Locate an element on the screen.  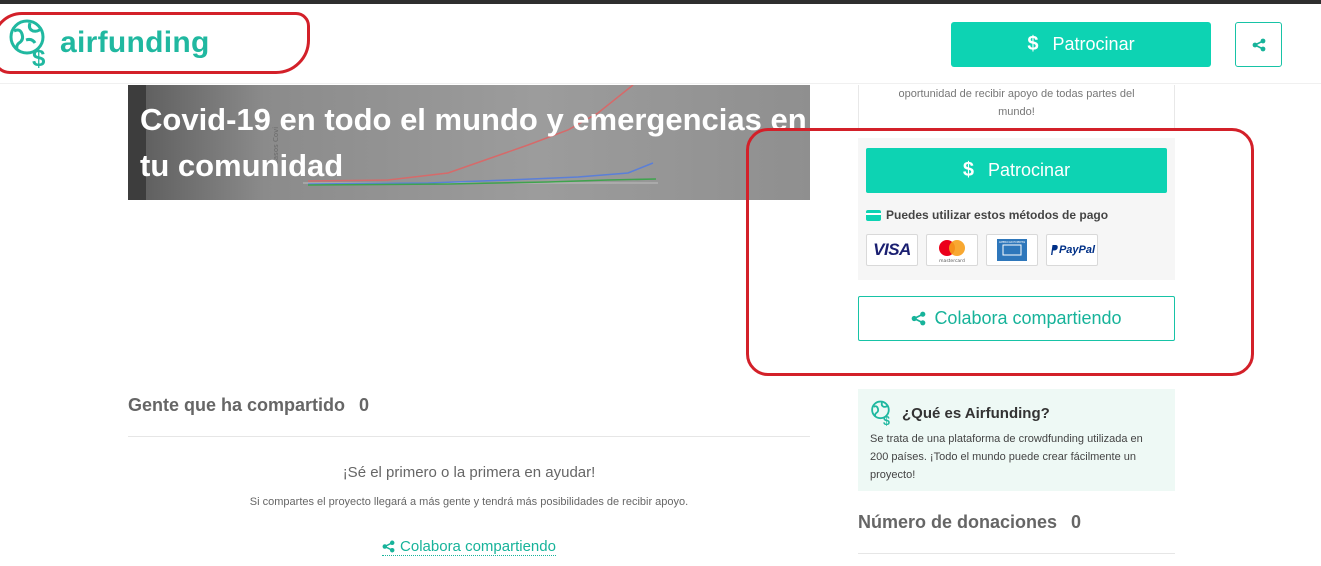
visa-logo: VISA is located at coordinates (892, 250).